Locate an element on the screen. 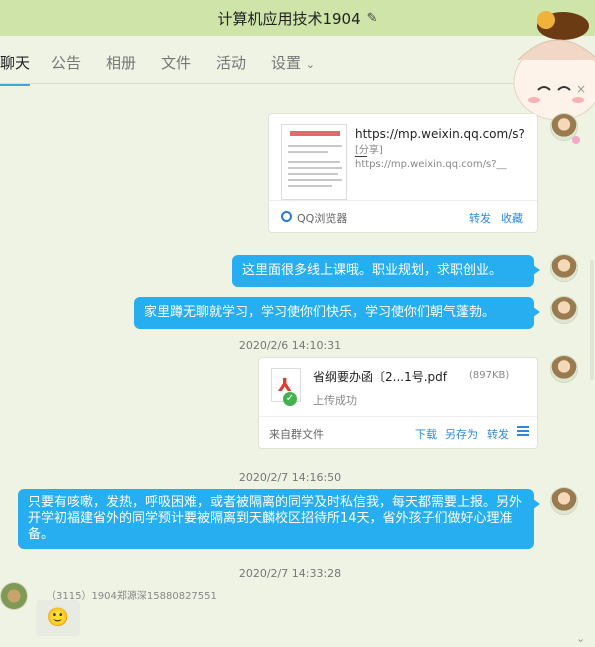 Image resolution: width=595 pixels, height=647 pixels. upload-status: 上传成功 is located at coordinates (335, 400).